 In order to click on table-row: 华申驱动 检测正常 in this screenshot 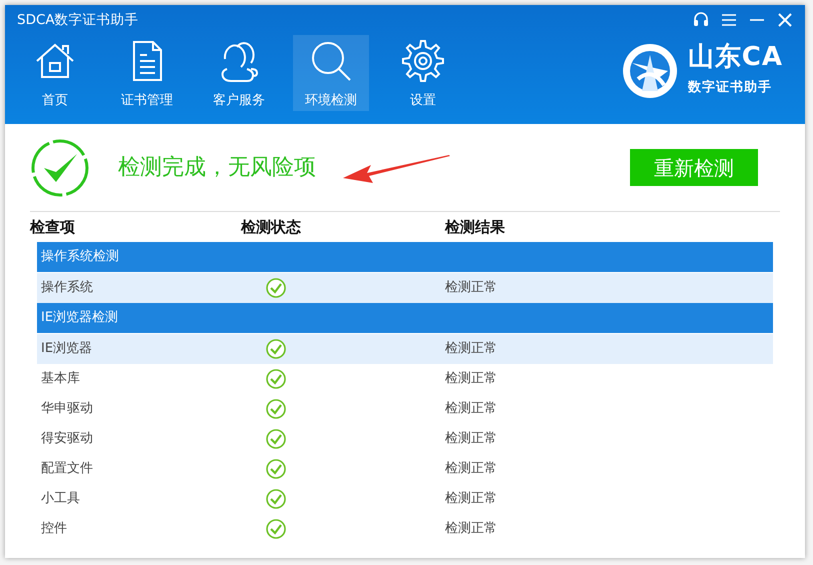, I will do `click(405, 409)`.